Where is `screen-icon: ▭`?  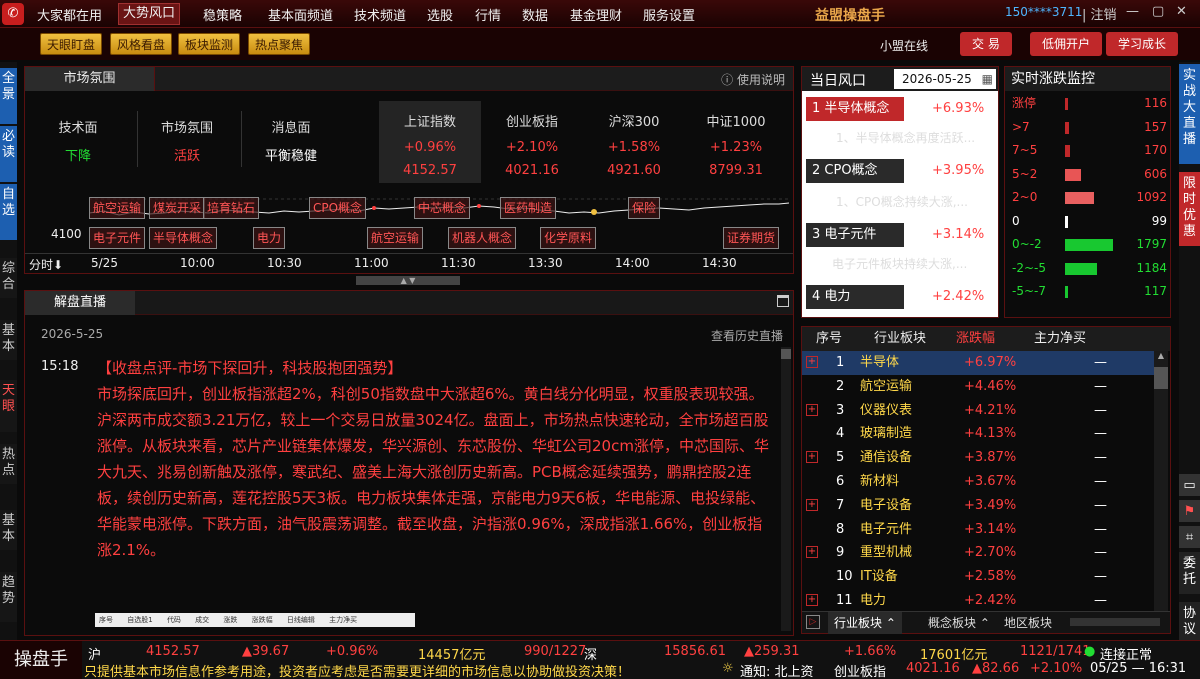
screen-icon: ▭ is located at coordinates (1189, 485).